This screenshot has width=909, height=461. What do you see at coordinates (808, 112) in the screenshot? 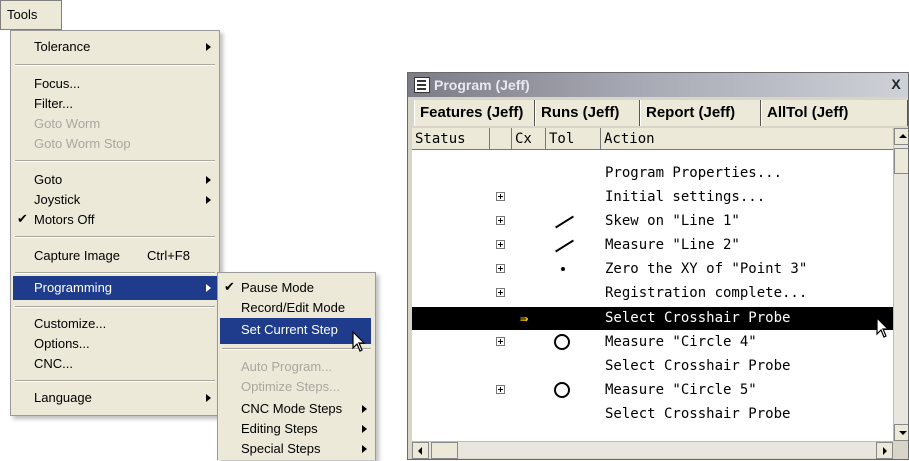
I see `tab-label: AllTol (Jeff)` at bounding box center [808, 112].